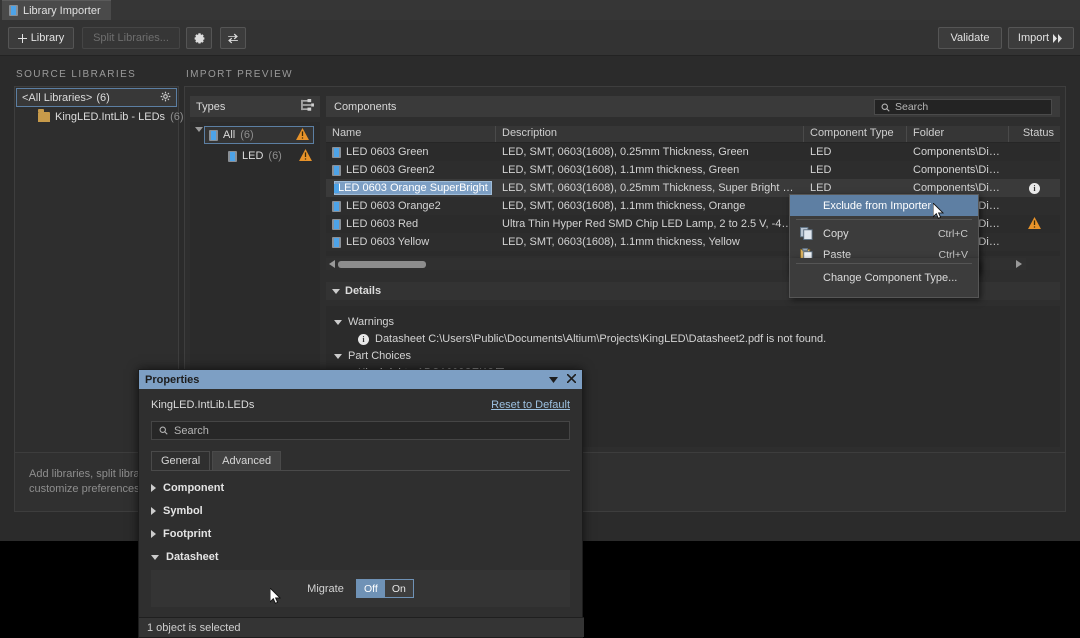  I want to click on types-expand-arrow, so click(199, 138).